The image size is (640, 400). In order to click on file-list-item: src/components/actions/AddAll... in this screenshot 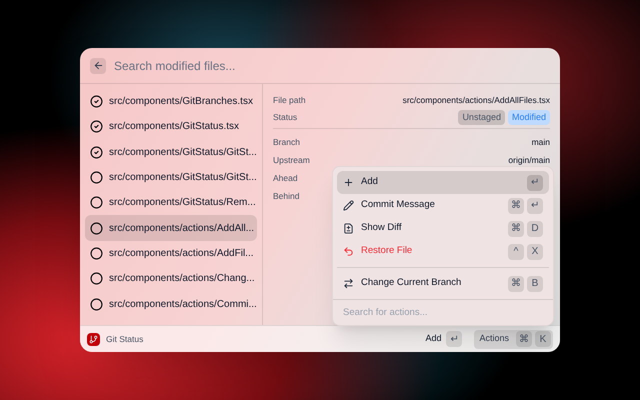, I will do `click(171, 228)`.